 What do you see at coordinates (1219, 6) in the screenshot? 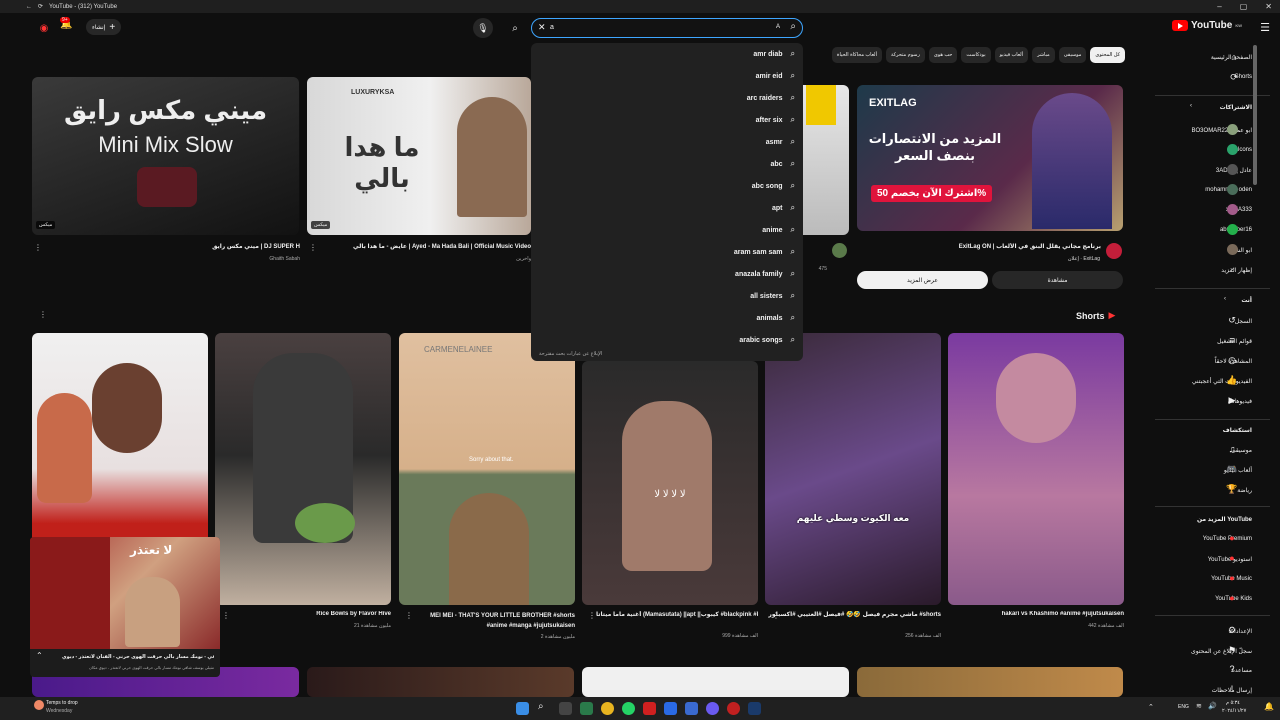
I see `minimize-icon: –` at bounding box center [1219, 6].